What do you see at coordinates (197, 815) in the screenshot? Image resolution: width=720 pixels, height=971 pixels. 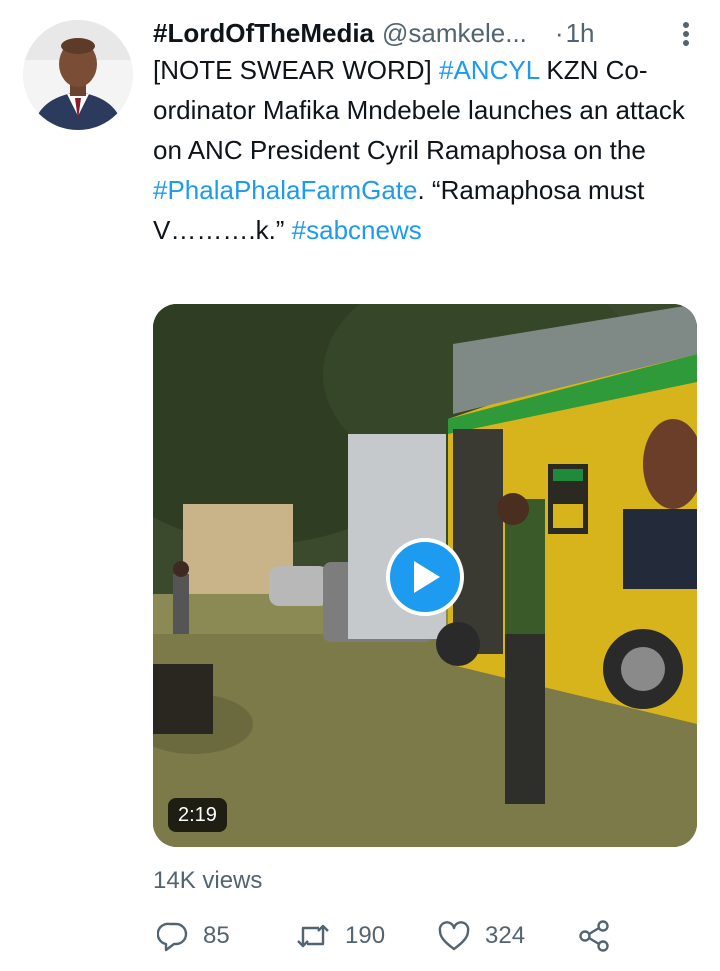 I see `video-duration: 2:19` at bounding box center [197, 815].